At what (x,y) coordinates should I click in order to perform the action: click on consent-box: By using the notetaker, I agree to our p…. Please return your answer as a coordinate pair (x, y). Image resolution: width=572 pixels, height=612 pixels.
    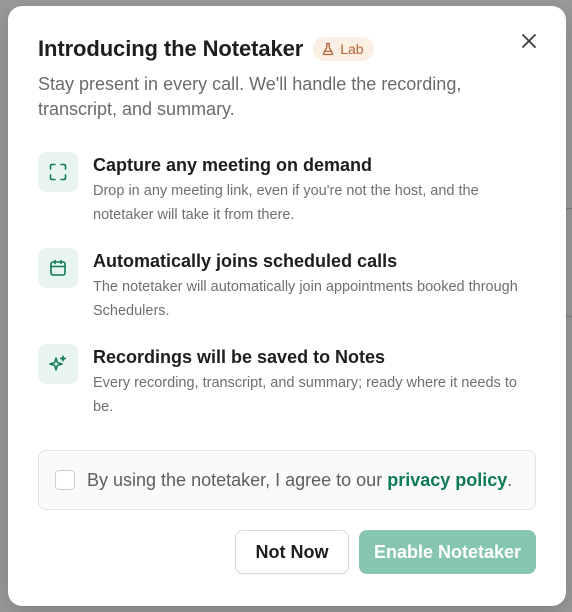
    Looking at the image, I should click on (287, 480).